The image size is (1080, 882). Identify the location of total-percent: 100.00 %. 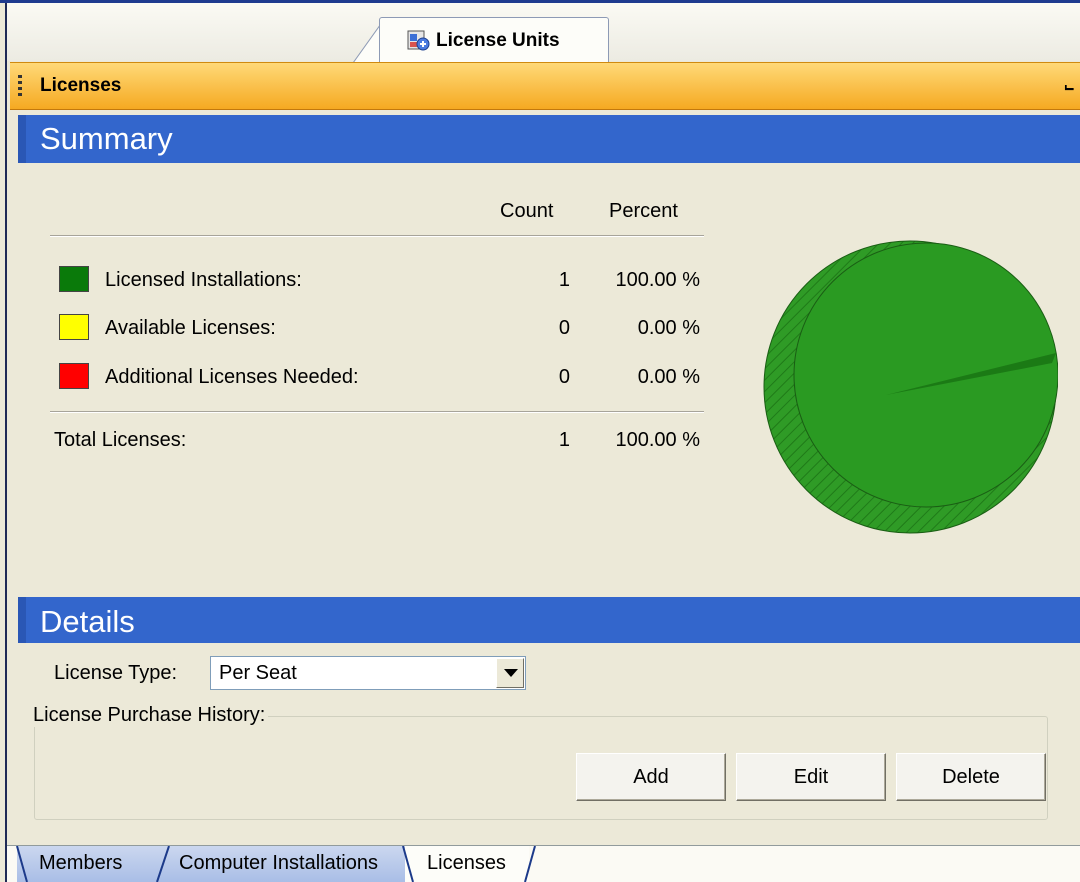
(657, 440).